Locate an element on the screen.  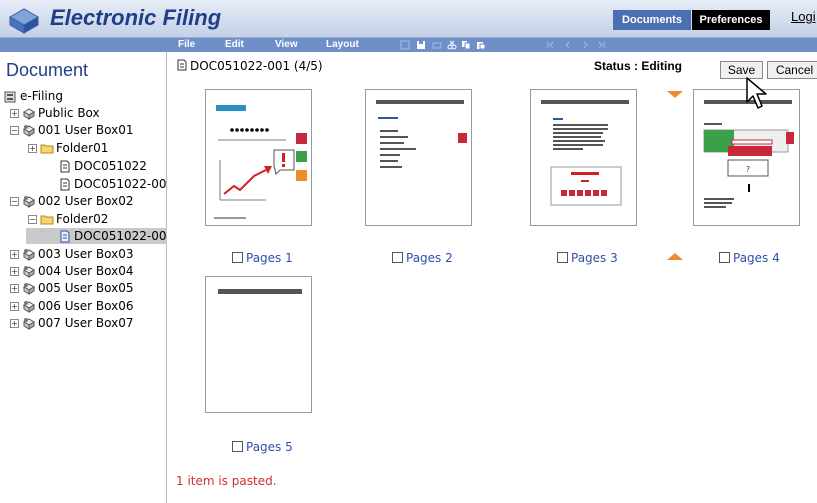
tab-documents: Documents is located at coordinates (652, 20).